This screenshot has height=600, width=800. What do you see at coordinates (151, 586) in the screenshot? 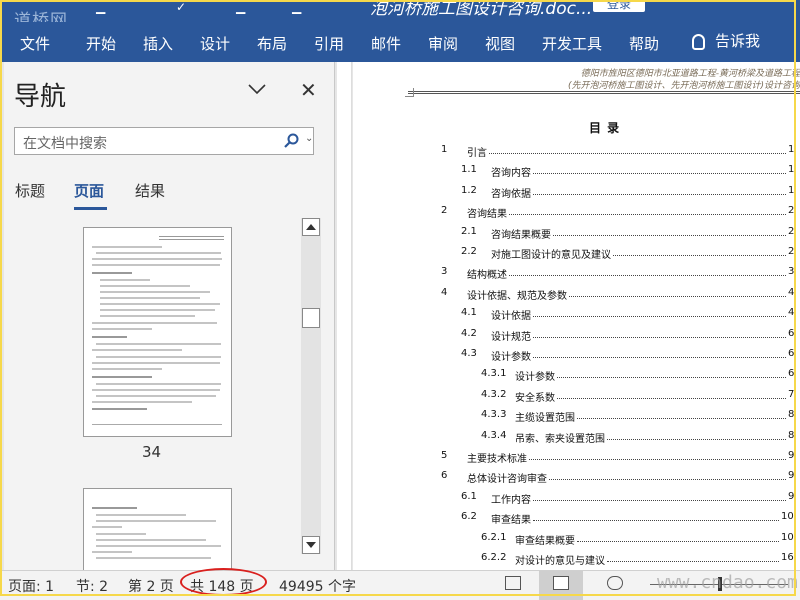
I see `status-page-of: 第 2 页` at bounding box center [151, 586].